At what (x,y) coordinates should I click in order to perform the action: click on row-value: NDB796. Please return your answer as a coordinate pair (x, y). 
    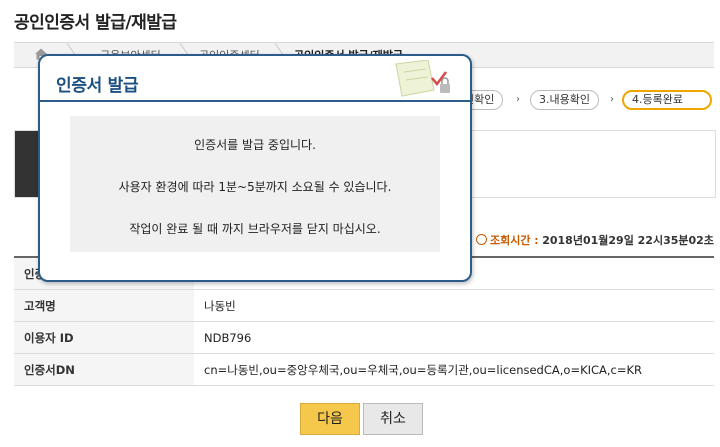
    Looking at the image, I should click on (454, 337).